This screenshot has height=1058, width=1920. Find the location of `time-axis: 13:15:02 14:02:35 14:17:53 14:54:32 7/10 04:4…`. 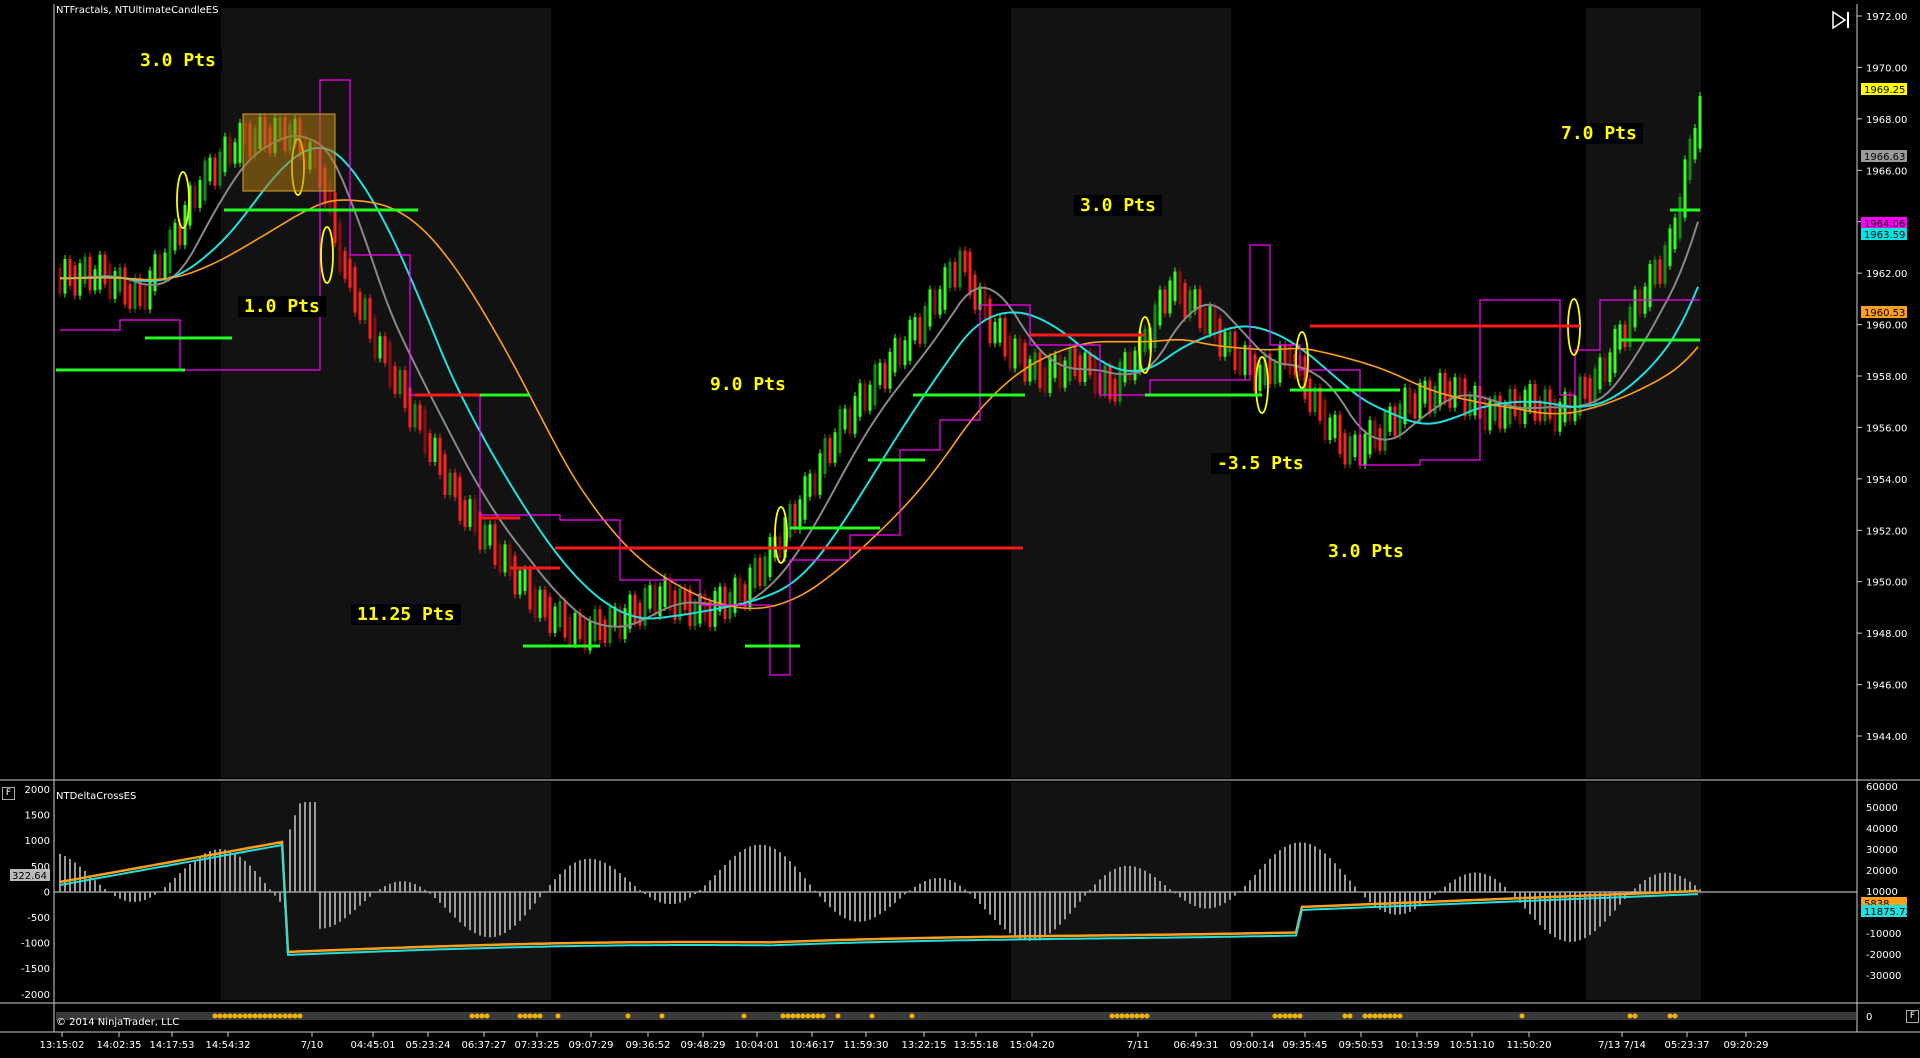

time-axis: 13:15:02 14:02:35 14:17:53 14:54:32 7/10 04:4… is located at coordinates (904, 1041).